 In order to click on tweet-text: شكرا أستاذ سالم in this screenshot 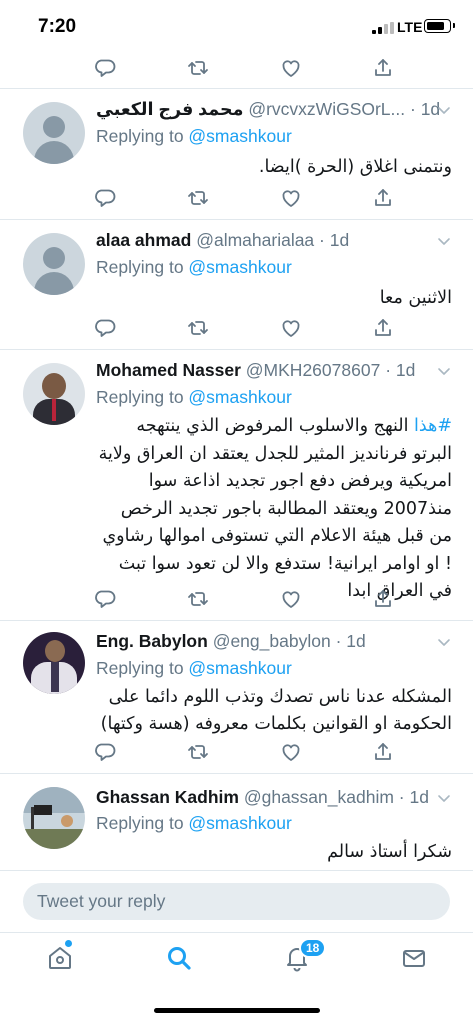, I will do `click(389, 852)`.